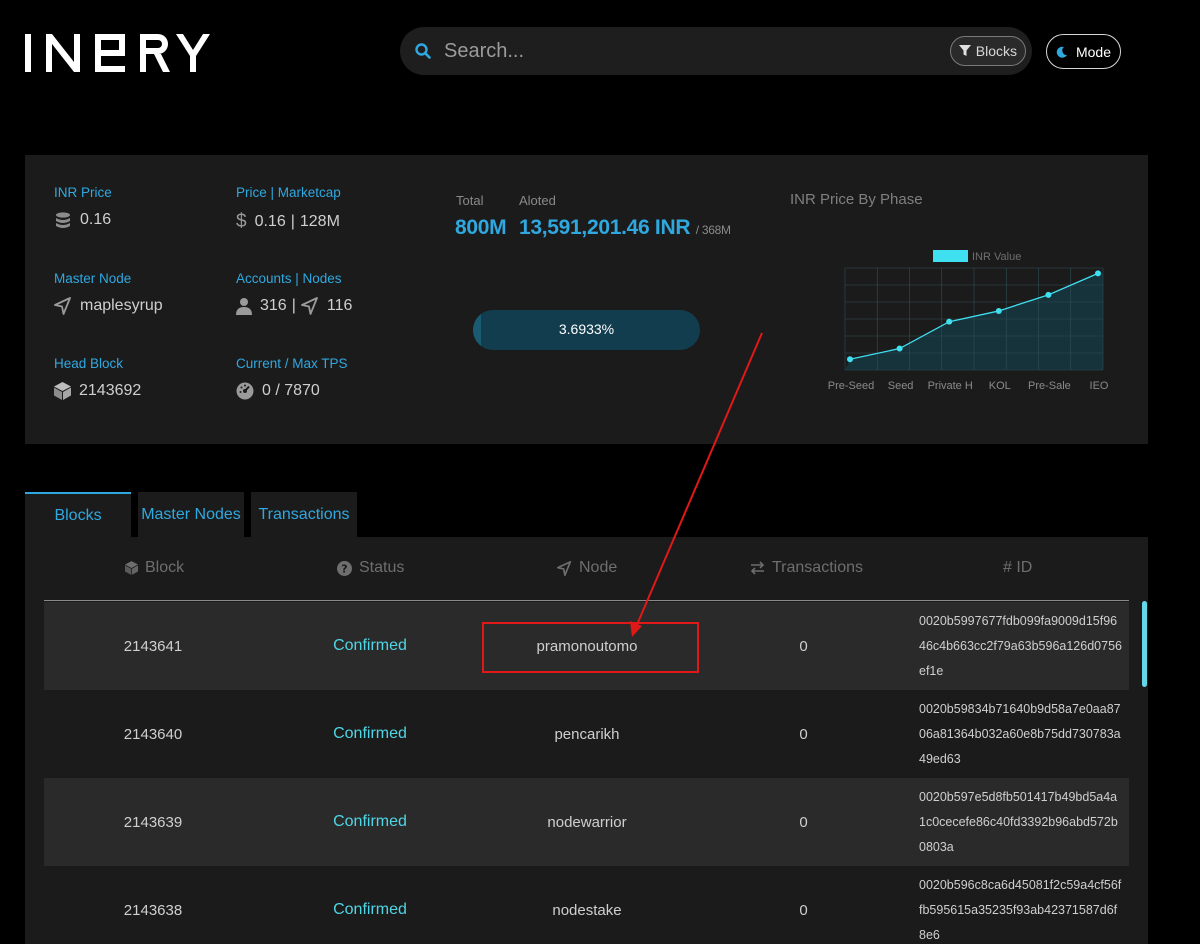 This screenshot has width=1200, height=944. Describe the element at coordinates (165, 567) in the screenshot. I see `column-label: Block` at that location.